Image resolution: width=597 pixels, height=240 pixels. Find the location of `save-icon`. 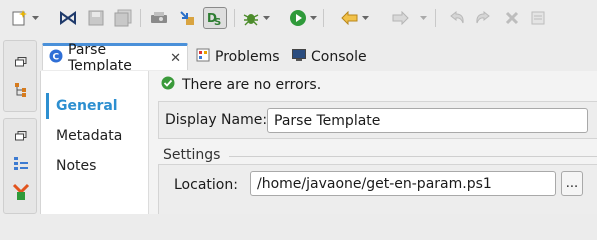

save-icon is located at coordinates (96, 18).